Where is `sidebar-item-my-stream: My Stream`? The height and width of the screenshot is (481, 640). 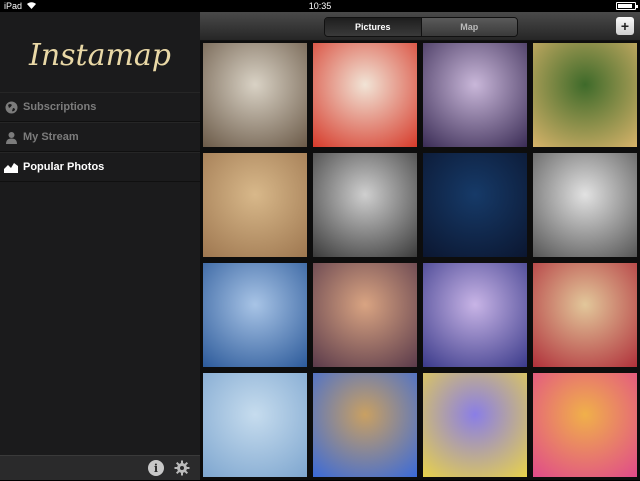
sidebar-item-my-stream: My Stream is located at coordinates (100, 137).